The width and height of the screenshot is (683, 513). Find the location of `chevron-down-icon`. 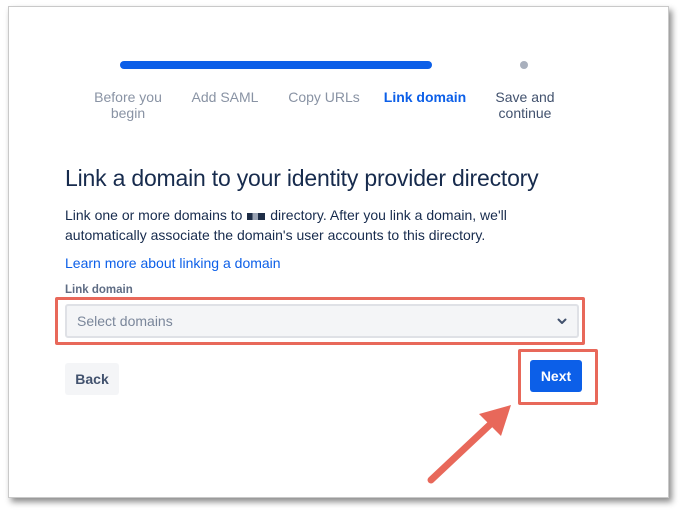

chevron-down-icon is located at coordinates (562, 321).